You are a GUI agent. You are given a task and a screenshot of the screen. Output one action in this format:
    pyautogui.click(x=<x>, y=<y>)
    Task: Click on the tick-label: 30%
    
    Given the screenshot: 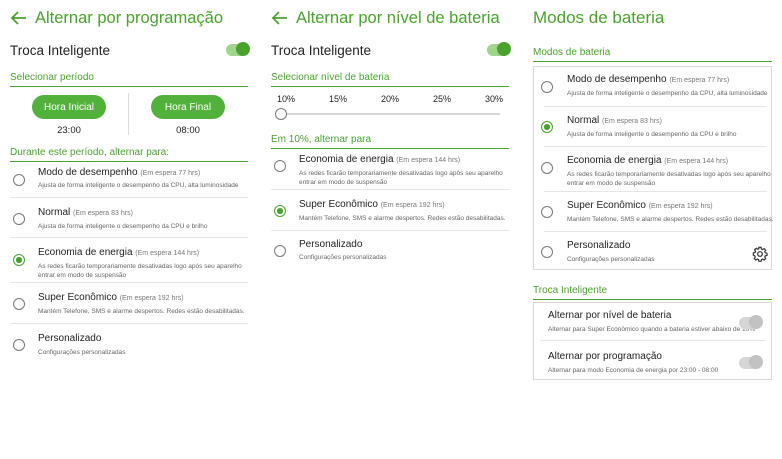 What is the action you would take?
    pyautogui.click(x=493, y=99)
    